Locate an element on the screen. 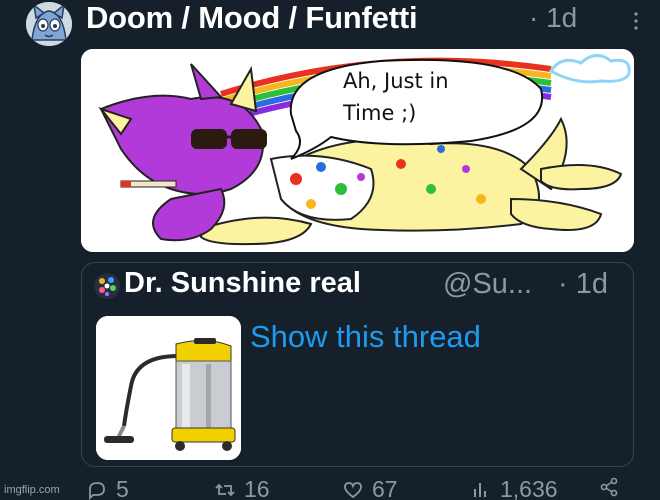  speech-bubble-text: Ah, Just in Time ;) is located at coordinates (453, 97).